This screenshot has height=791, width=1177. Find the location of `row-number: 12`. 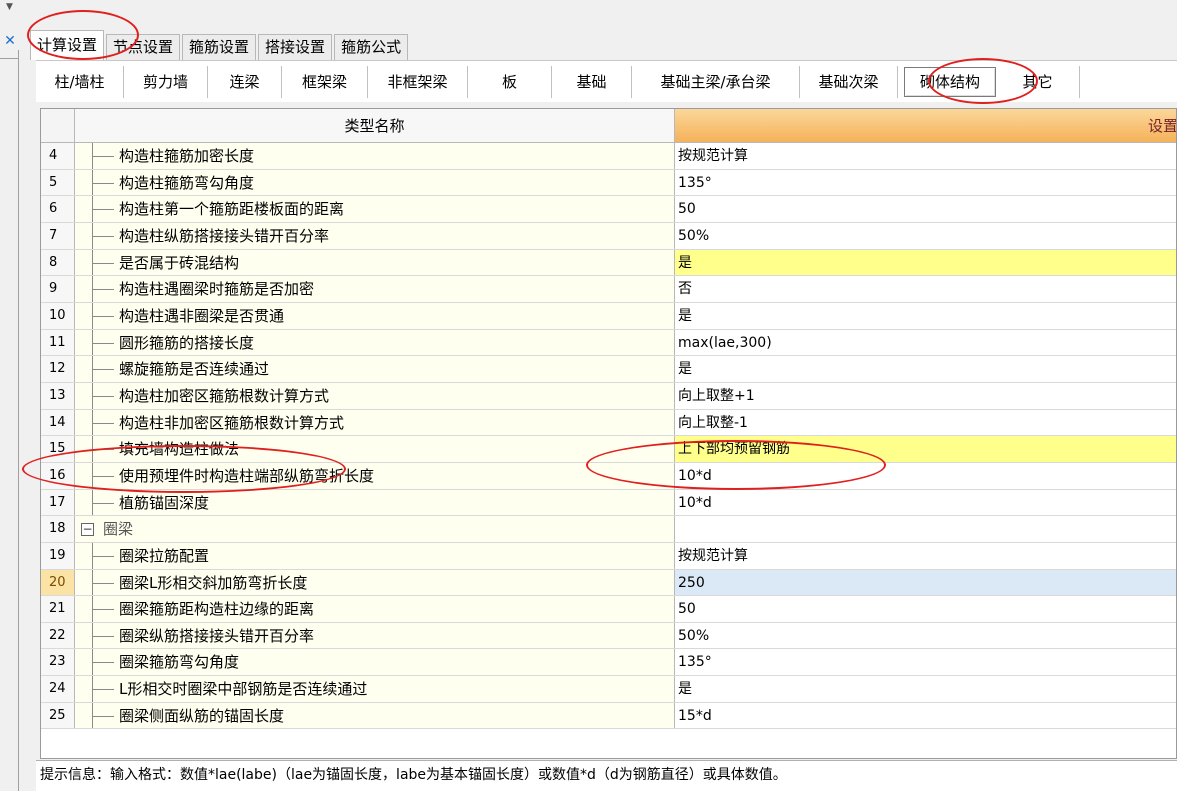

row-number: 12 is located at coordinates (58, 369).